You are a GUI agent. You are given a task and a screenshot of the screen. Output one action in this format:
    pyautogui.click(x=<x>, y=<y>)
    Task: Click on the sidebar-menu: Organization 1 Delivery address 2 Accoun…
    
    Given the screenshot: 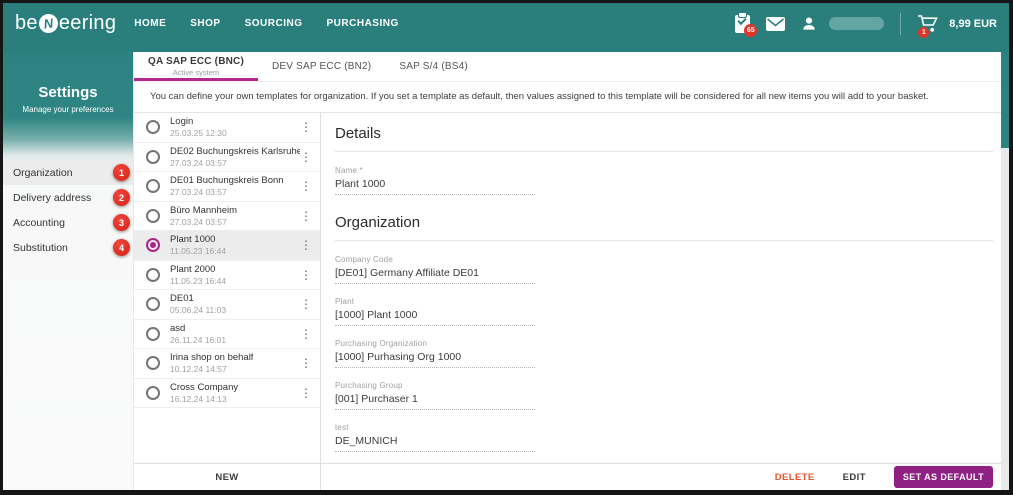 What is the action you would take?
    pyautogui.click(x=68, y=210)
    